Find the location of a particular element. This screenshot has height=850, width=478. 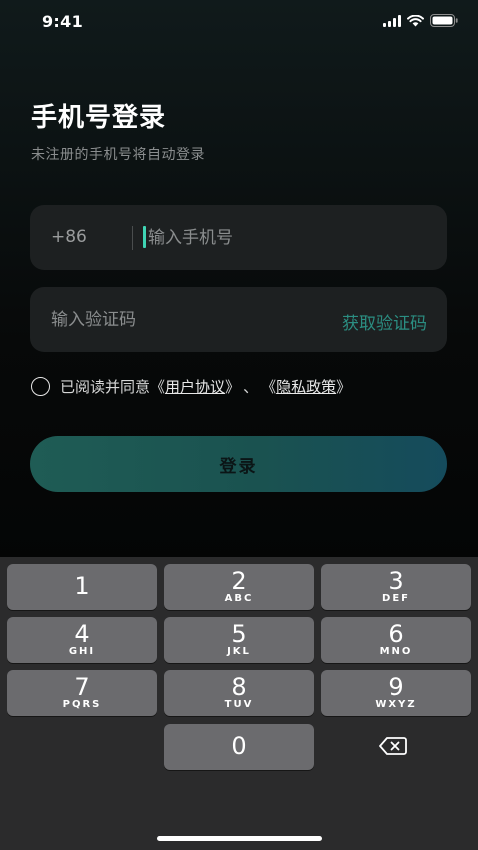

text-caret is located at coordinates (144, 237).